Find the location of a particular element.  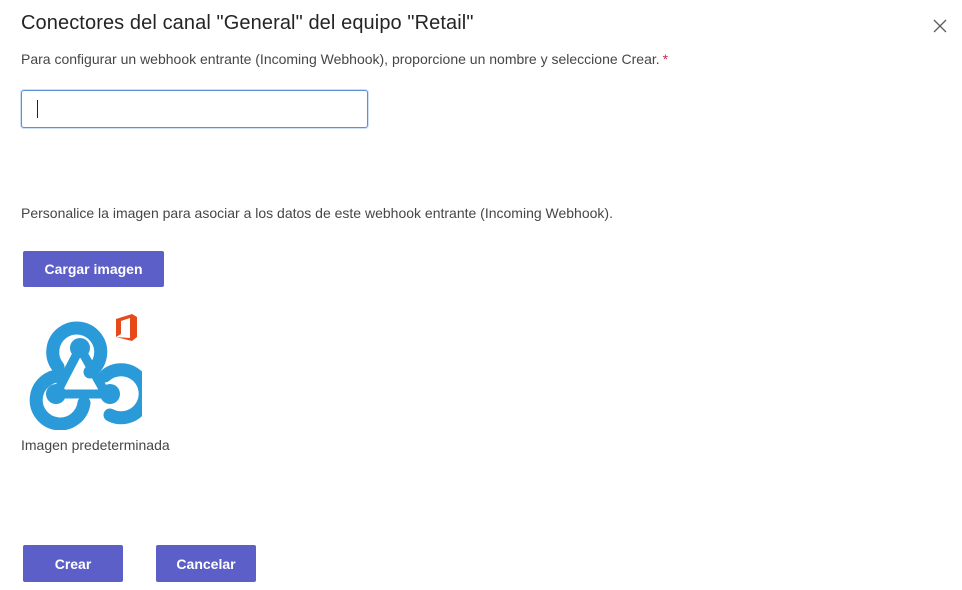

webhook-icon is located at coordinates (90, 372).